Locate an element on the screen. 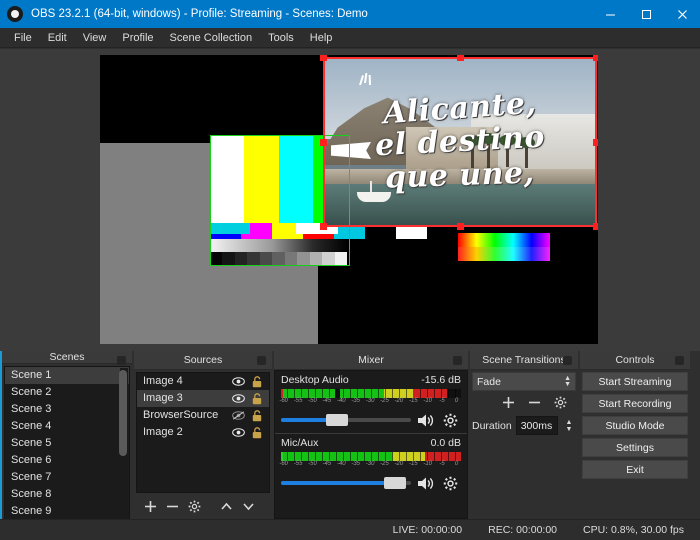 The height and width of the screenshot is (540, 700). start-streaming-button: Start Streaming is located at coordinates (635, 381).